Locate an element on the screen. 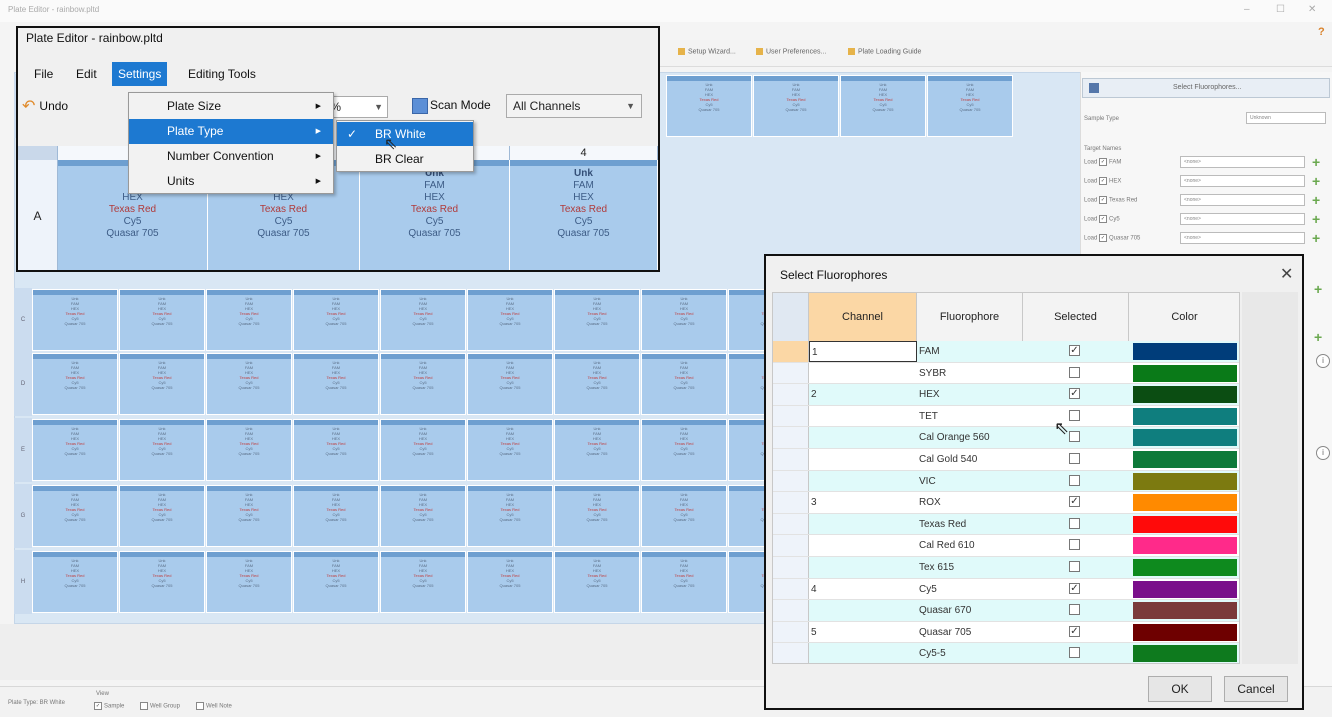  table-row: Quasar 670 is located at coordinates (1006, 611).